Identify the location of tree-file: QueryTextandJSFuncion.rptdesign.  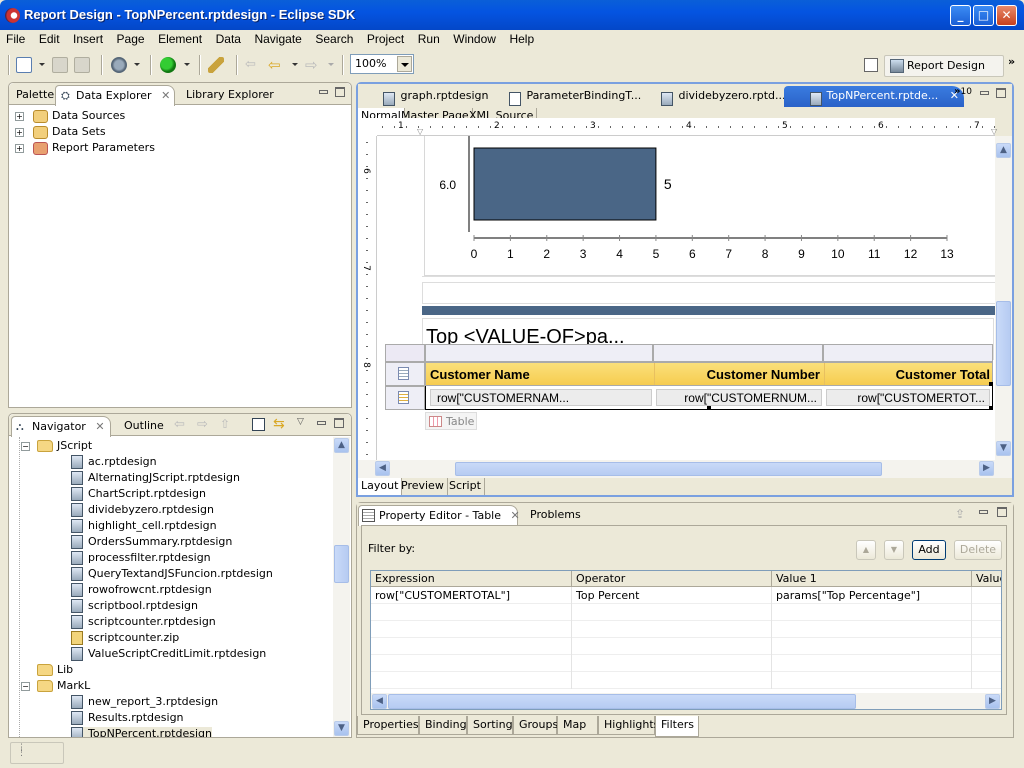
(172, 575).